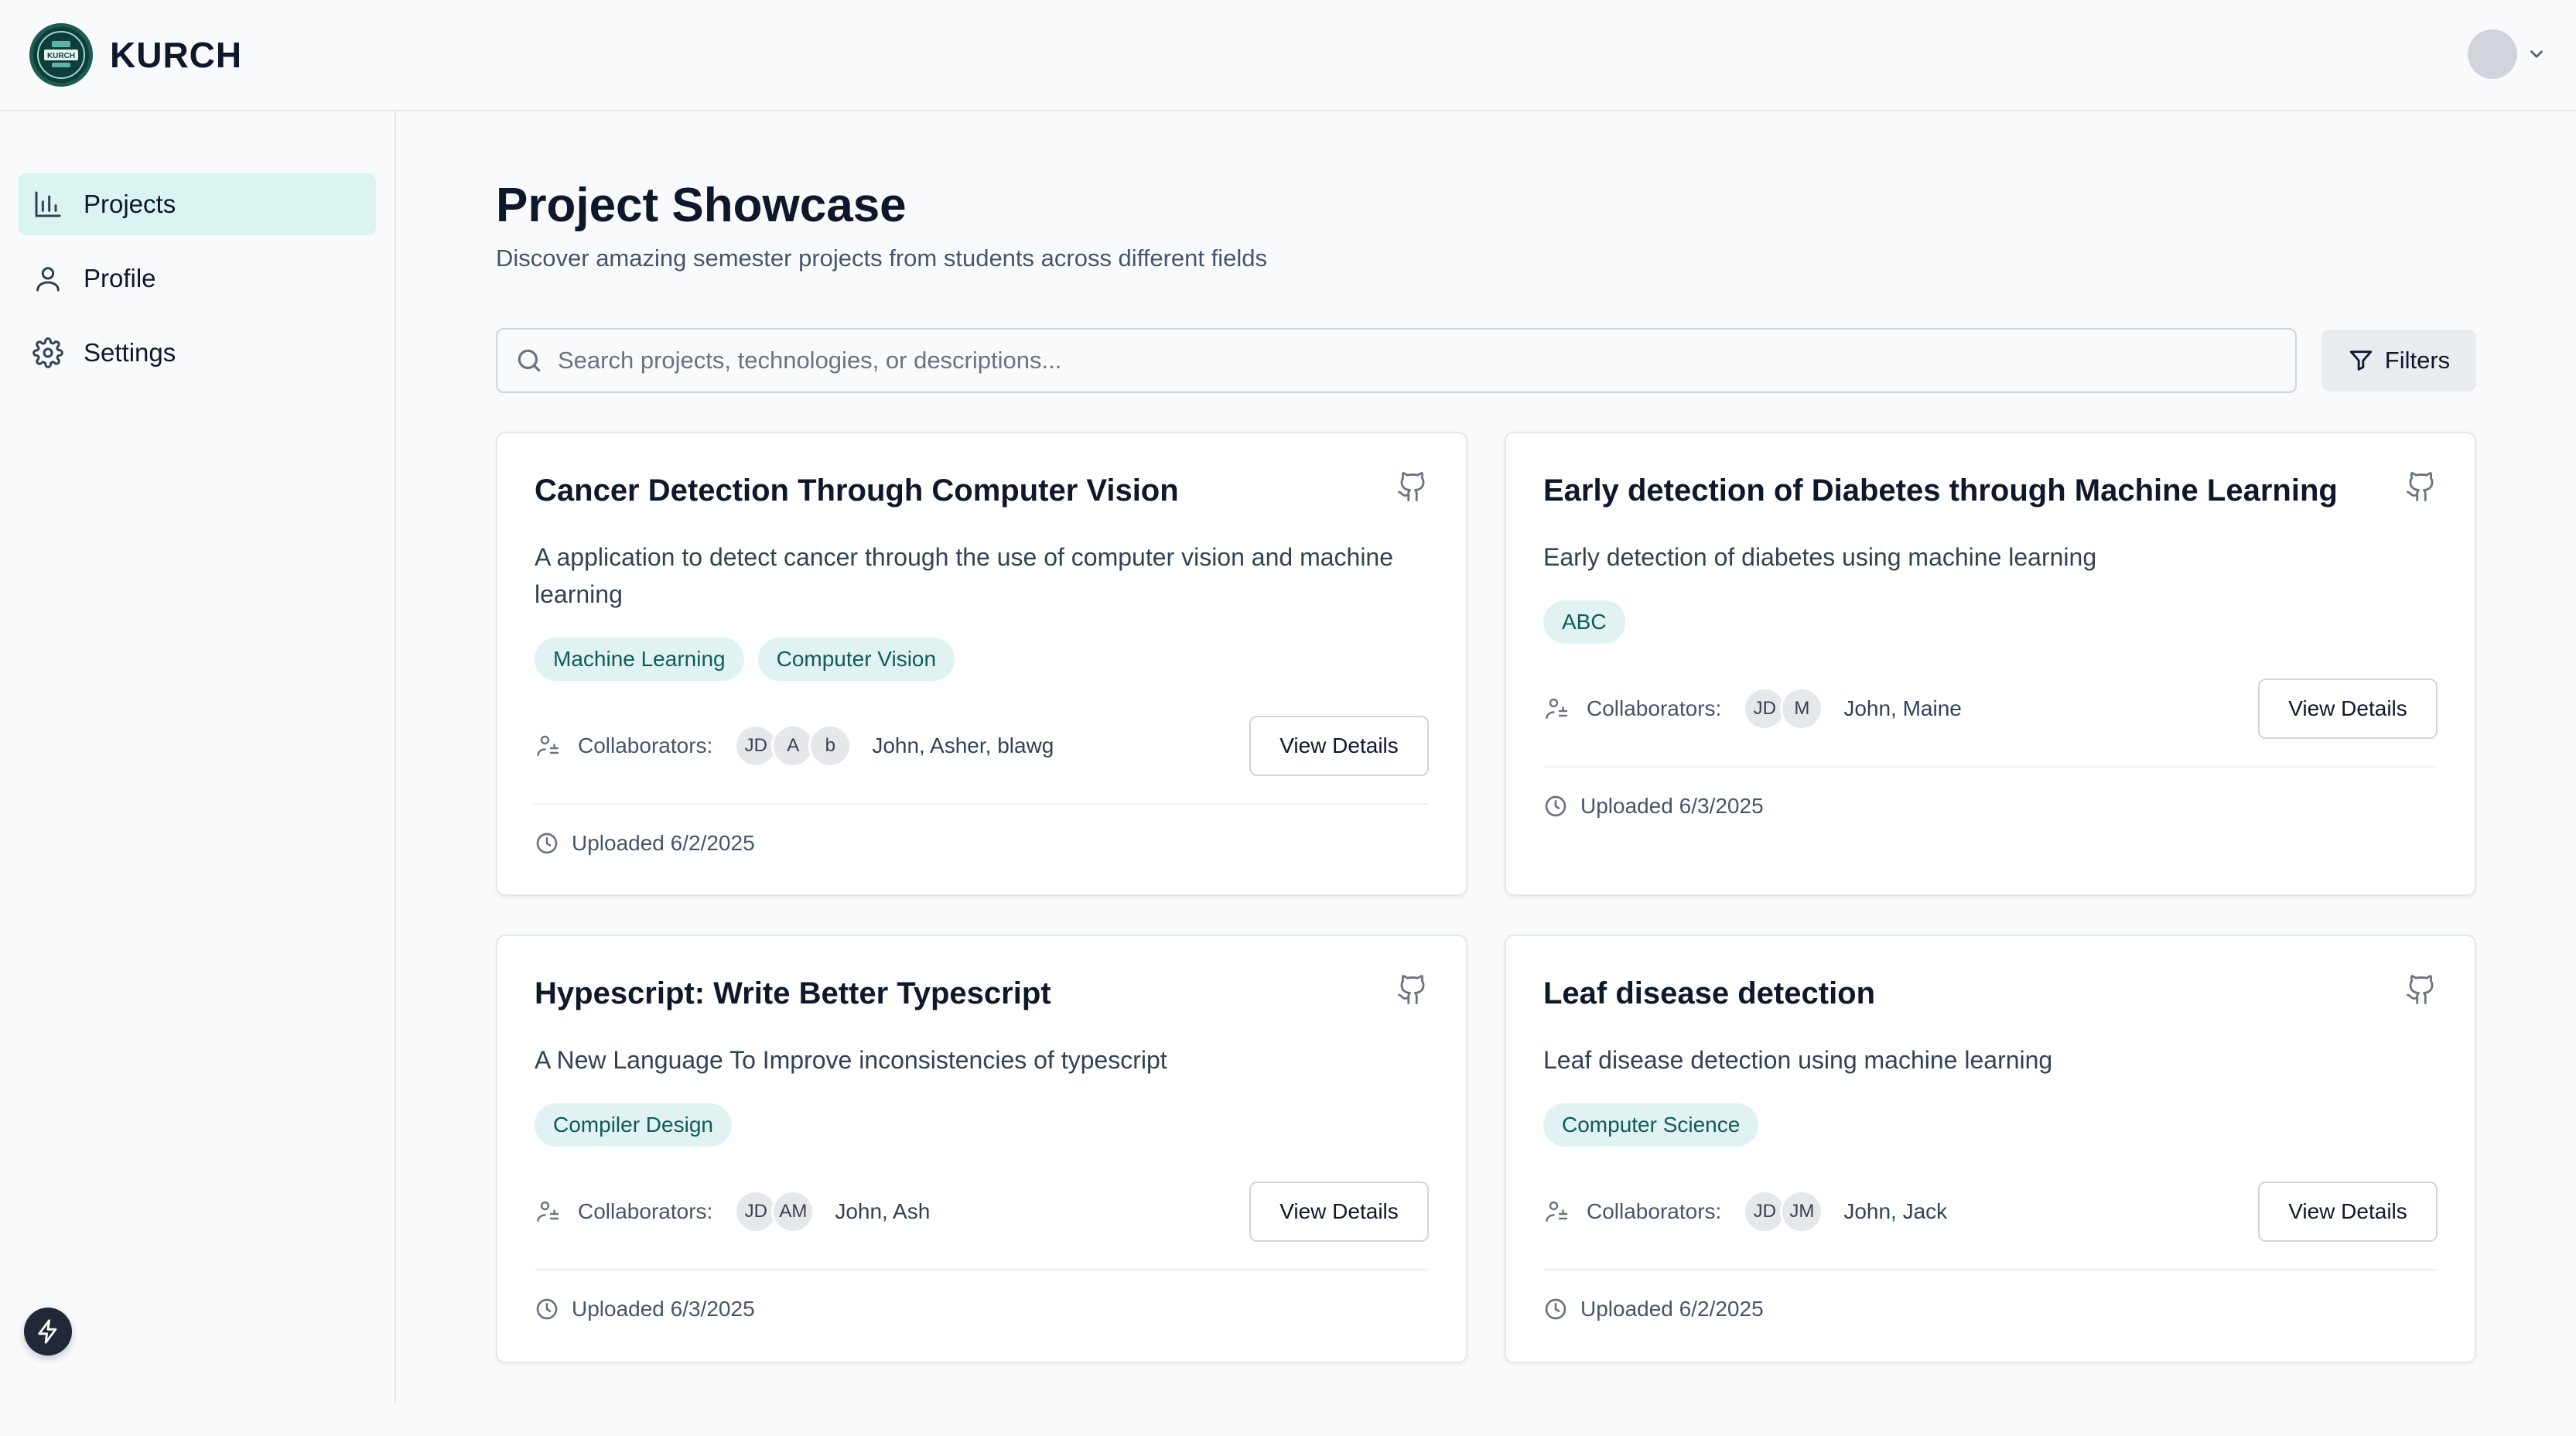 The height and width of the screenshot is (1436, 2576). I want to click on project-title: Cancer Detection Through Computer Vision, so click(857, 491).